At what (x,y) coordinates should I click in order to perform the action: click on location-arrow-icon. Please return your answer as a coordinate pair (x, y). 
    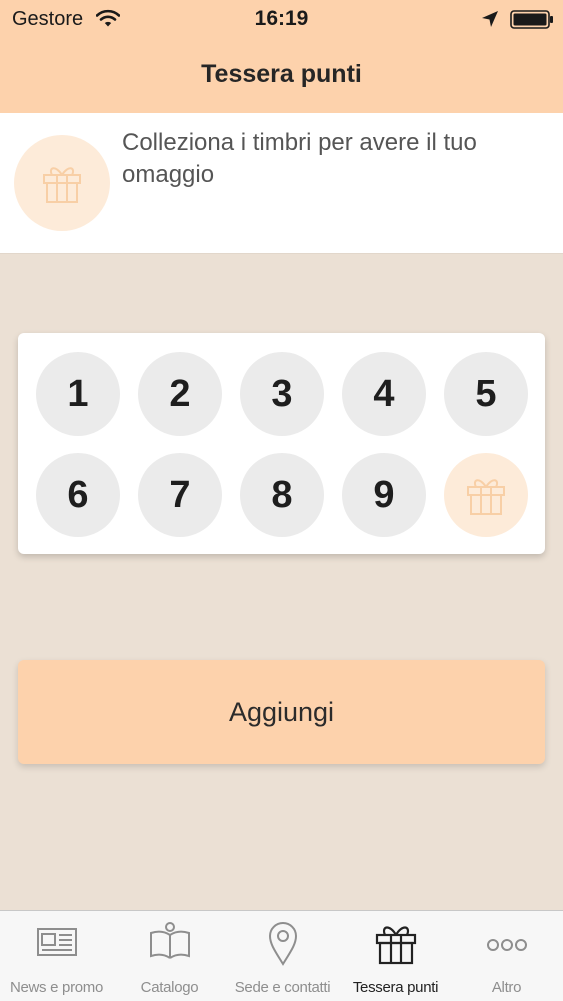
    Looking at the image, I should click on (490, 21).